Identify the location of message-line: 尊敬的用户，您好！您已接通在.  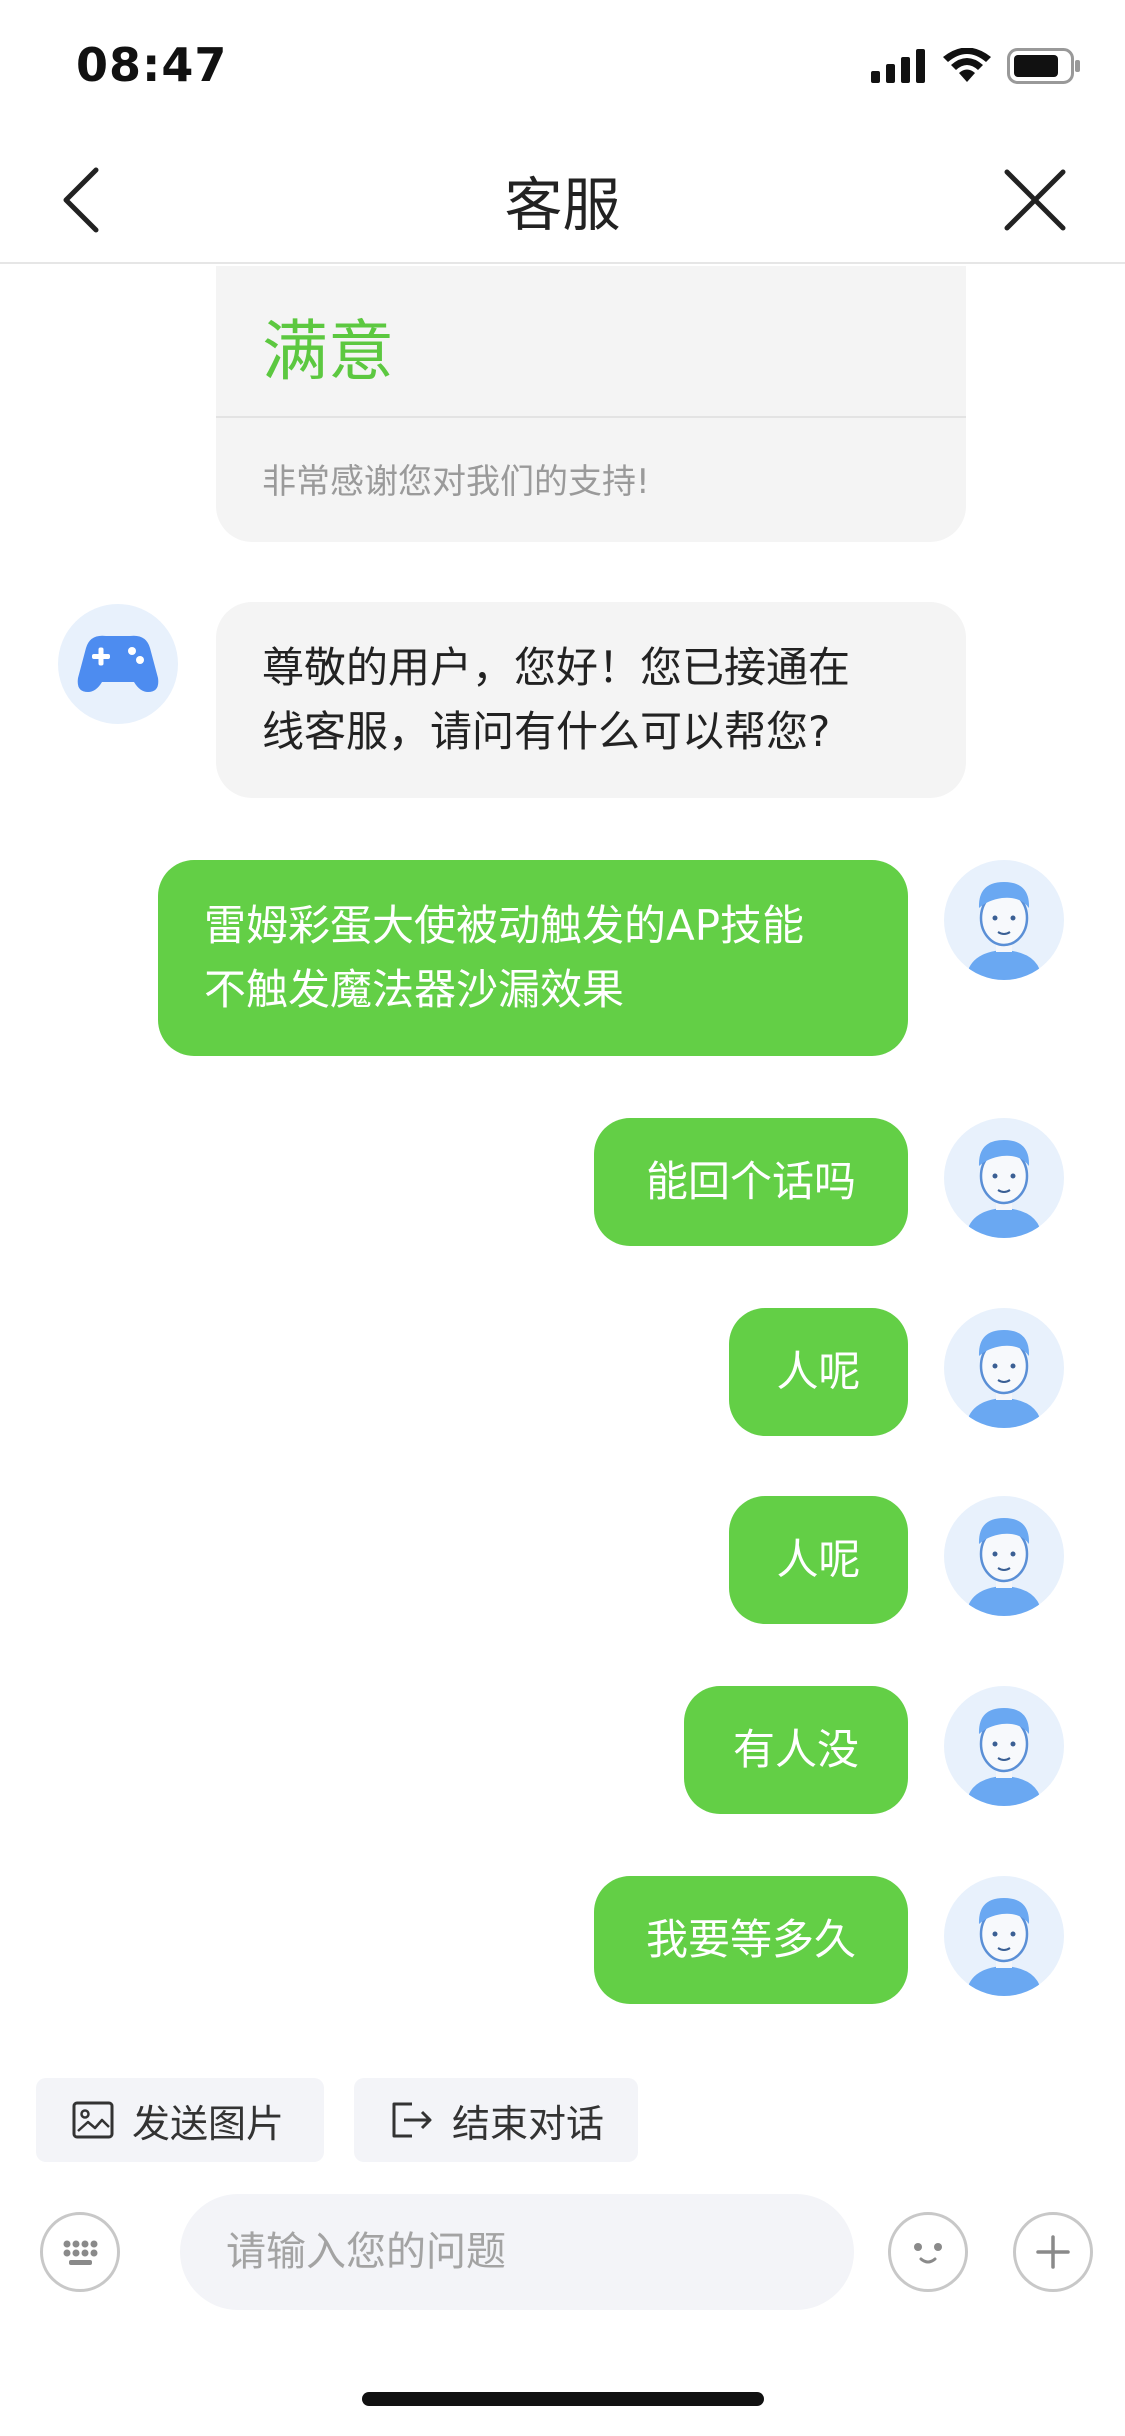
(556, 667).